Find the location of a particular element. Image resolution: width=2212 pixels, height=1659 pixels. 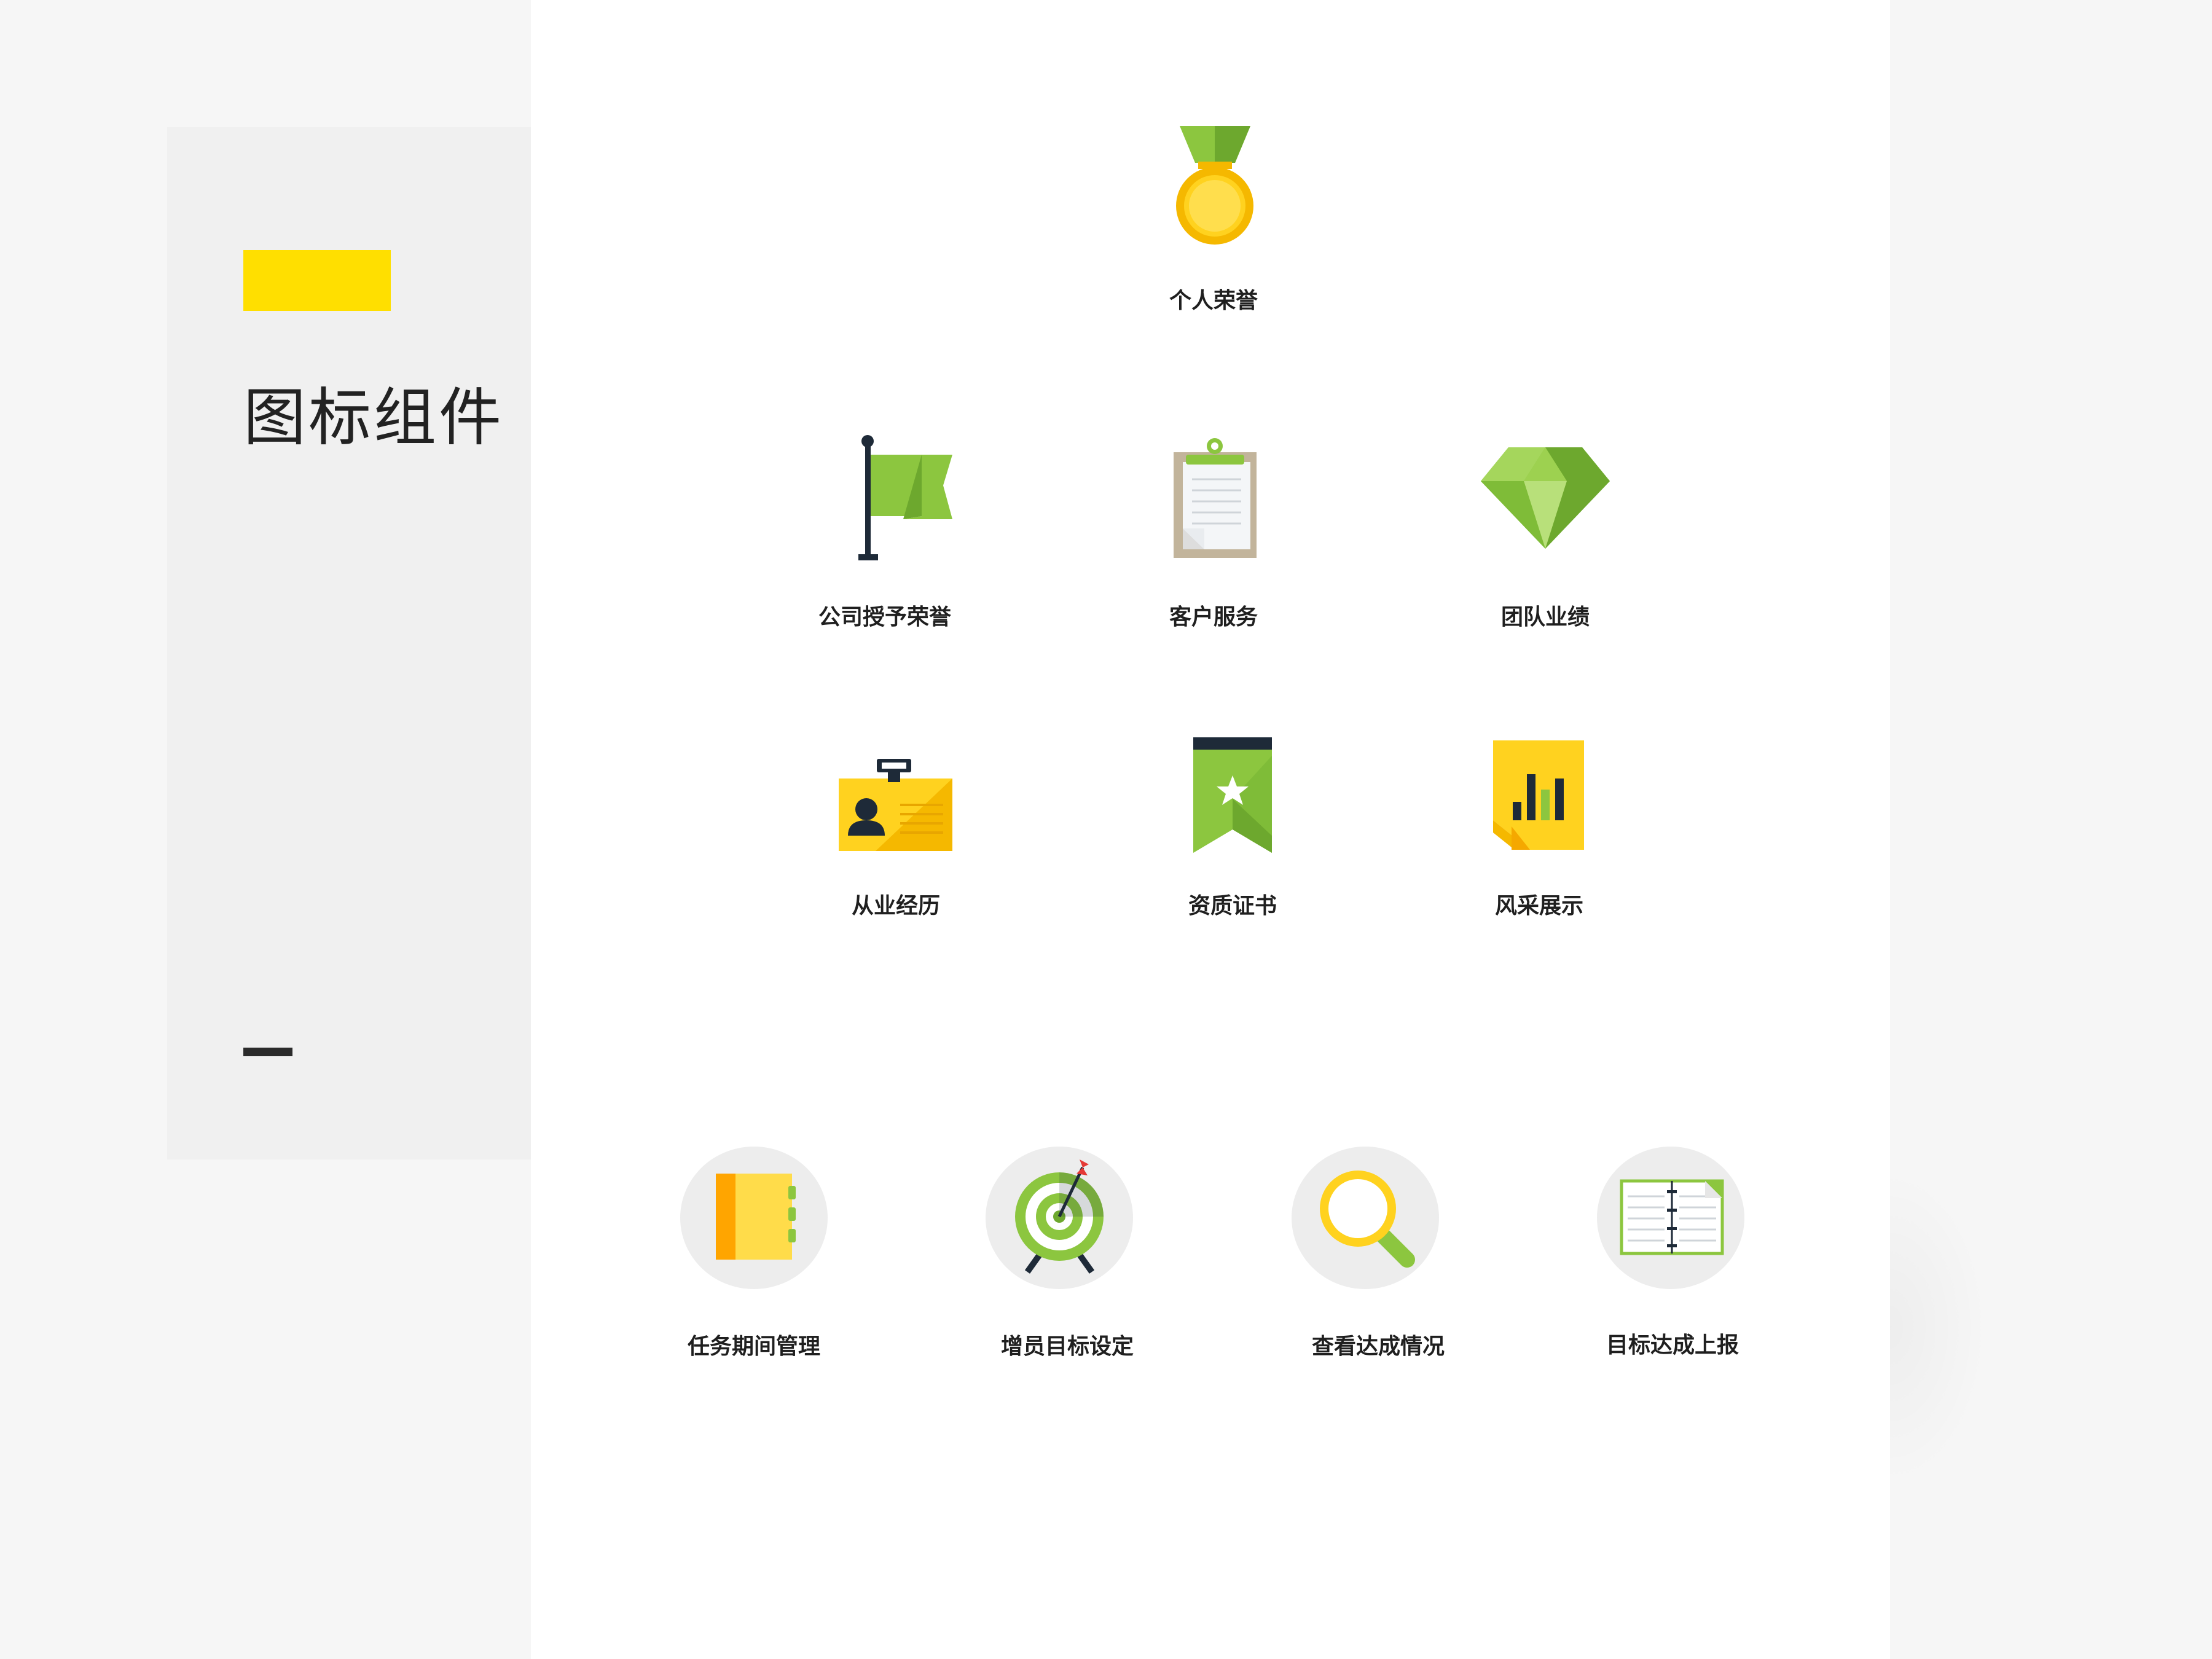

icon-label: 风采展示 is located at coordinates (1539, 906).